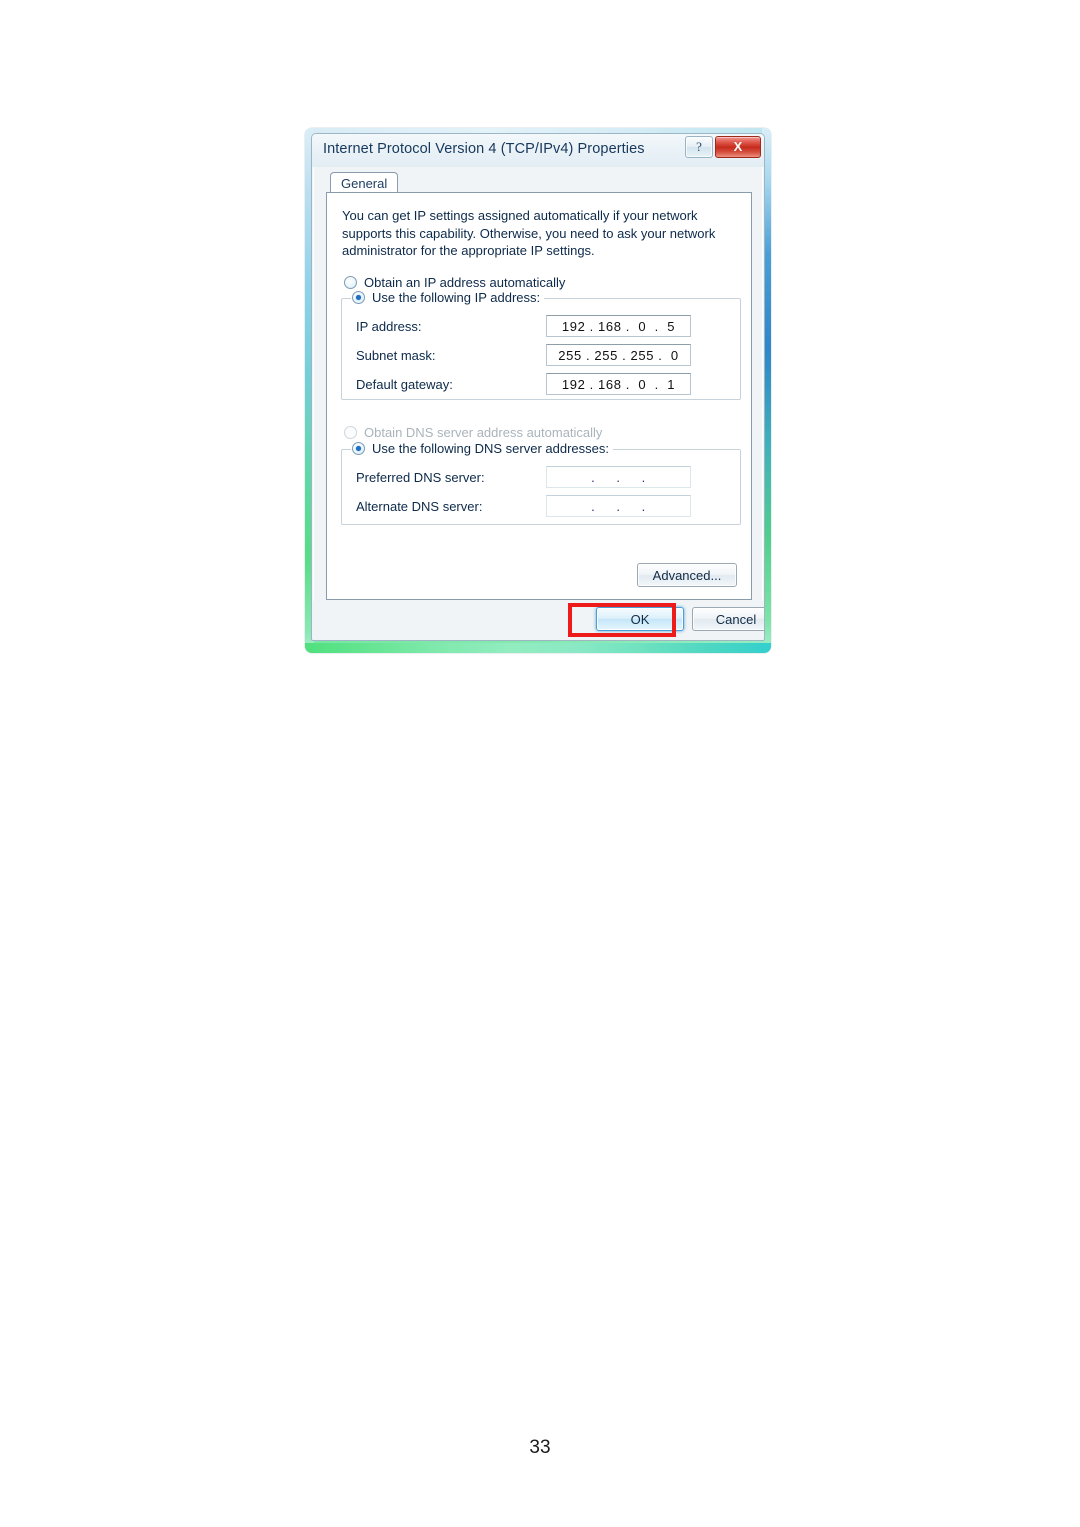 This screenshot has height=1527, width=1080. I want to click on tab-strip: General, so click(539, 182).